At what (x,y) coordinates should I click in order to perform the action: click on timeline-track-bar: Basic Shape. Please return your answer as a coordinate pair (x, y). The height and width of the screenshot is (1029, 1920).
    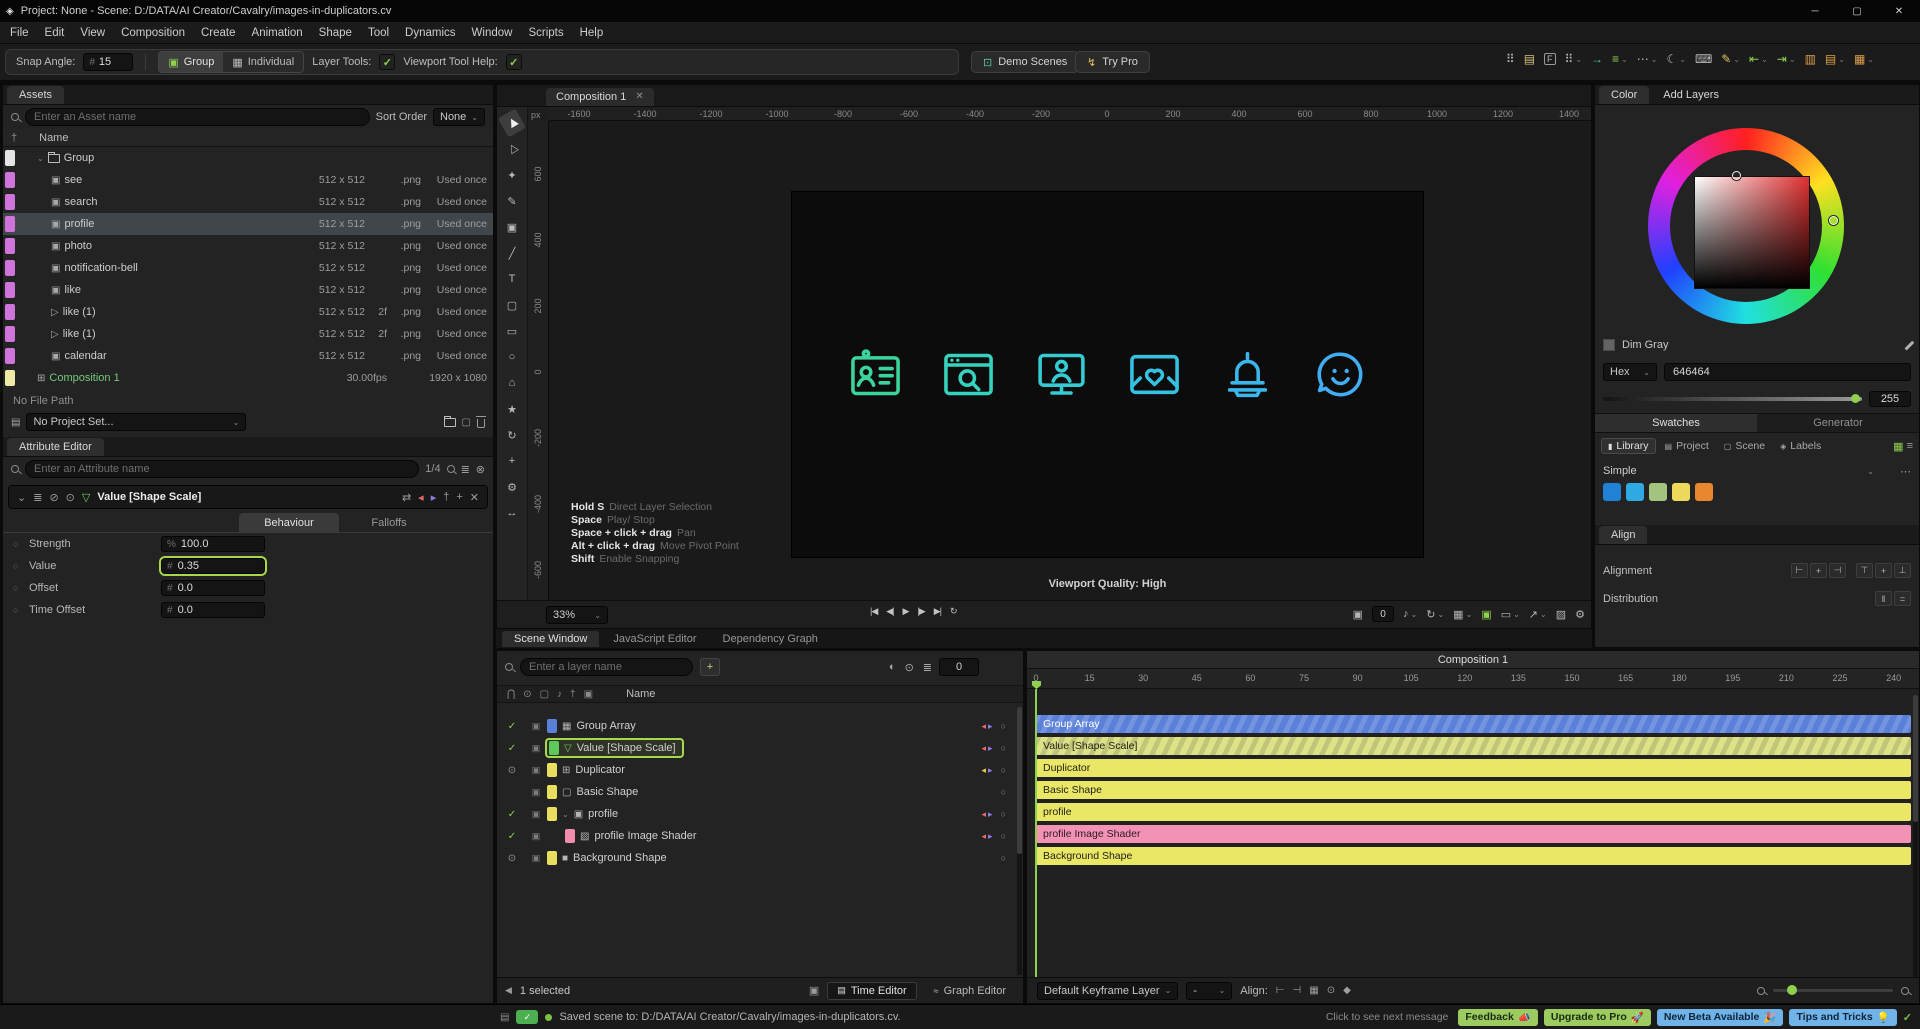
    Looking at the image, I should click on (1473, 790).